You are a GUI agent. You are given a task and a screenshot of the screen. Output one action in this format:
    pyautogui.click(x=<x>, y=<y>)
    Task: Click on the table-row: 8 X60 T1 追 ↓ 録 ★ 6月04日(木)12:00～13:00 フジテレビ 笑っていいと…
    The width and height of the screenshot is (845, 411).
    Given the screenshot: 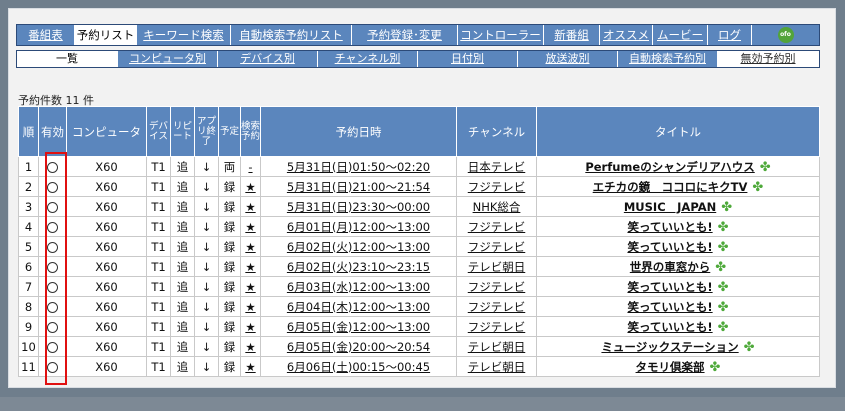 What is the action you would take?
    pyautogui.click(x=419, y=306)
    